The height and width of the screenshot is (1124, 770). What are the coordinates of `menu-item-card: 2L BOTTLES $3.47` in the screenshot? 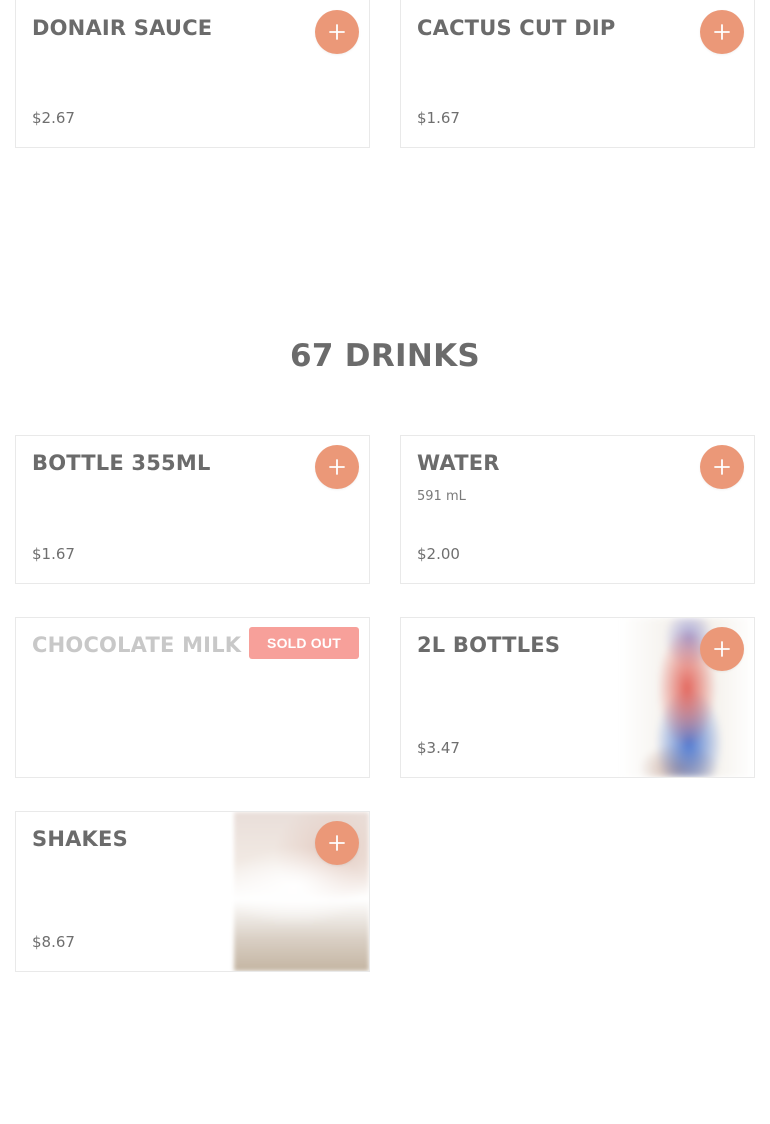 It's located at (577, 697).